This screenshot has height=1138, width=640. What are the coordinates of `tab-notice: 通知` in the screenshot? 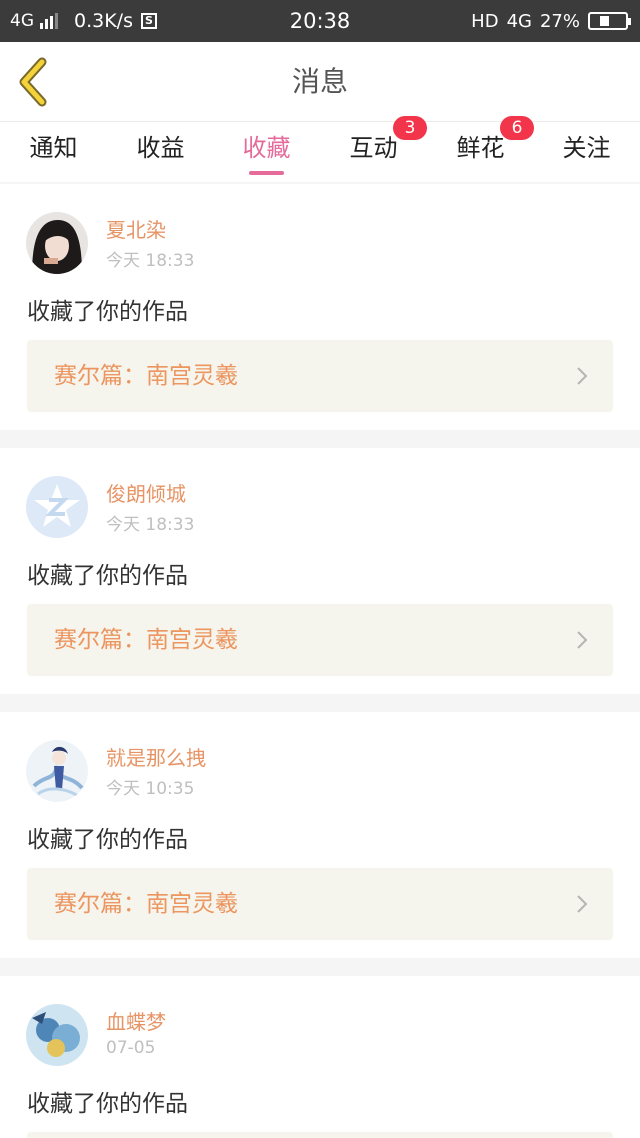 It's located at (53, 152).